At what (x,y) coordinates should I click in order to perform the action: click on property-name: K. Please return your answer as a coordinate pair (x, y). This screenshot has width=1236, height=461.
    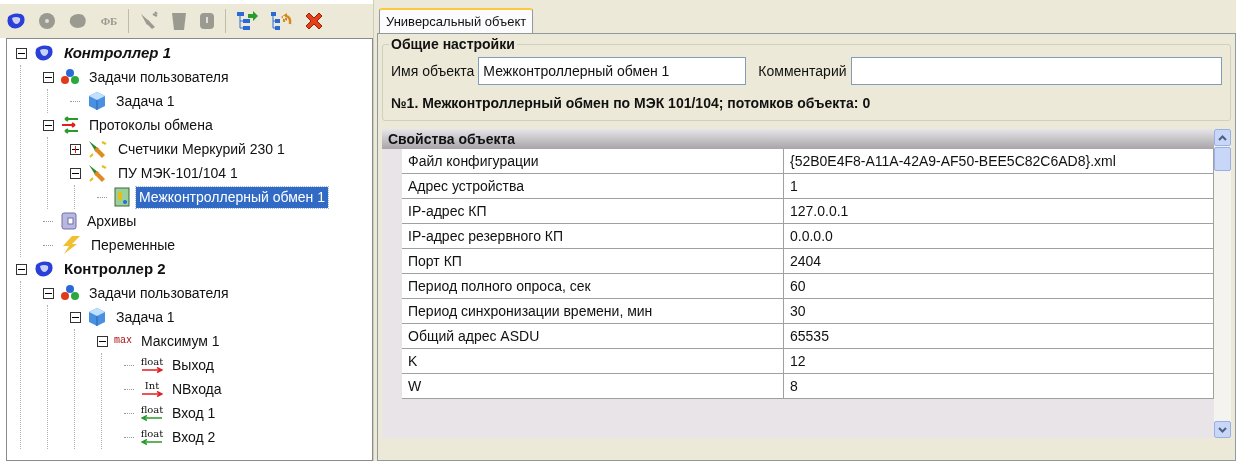
    Looking at the image, I should click on (593, 361).